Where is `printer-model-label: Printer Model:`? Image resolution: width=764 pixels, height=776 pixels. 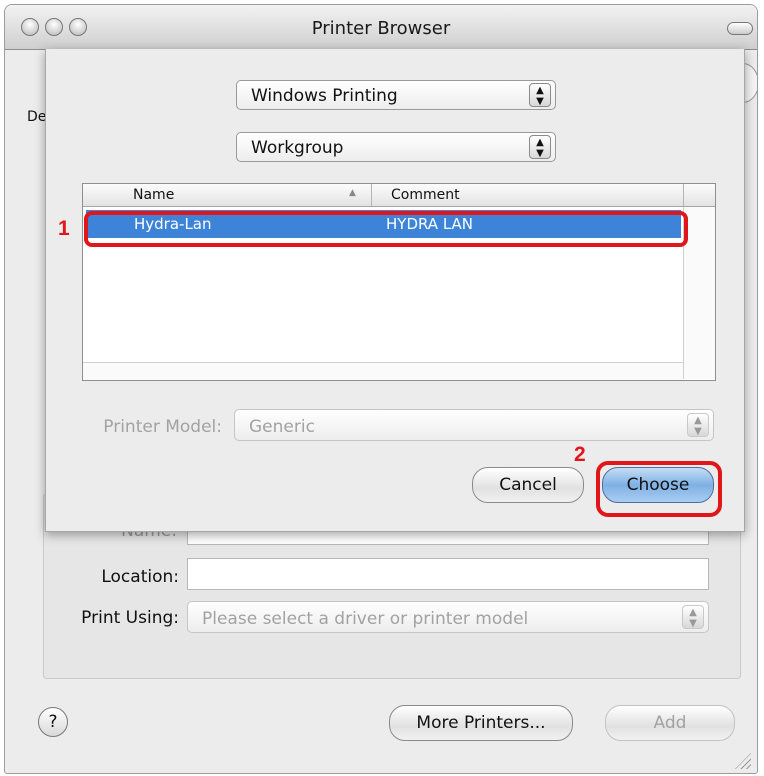 printer-model-label: Printer Model: is located at coordinates (162, 427).